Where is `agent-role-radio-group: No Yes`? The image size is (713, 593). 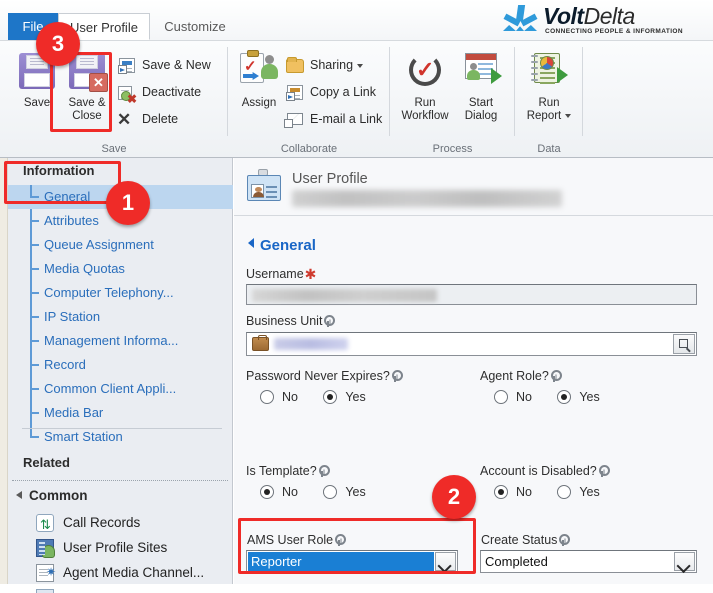
agent-role-radio-group: No Yes is located at coordinates (558, 397).